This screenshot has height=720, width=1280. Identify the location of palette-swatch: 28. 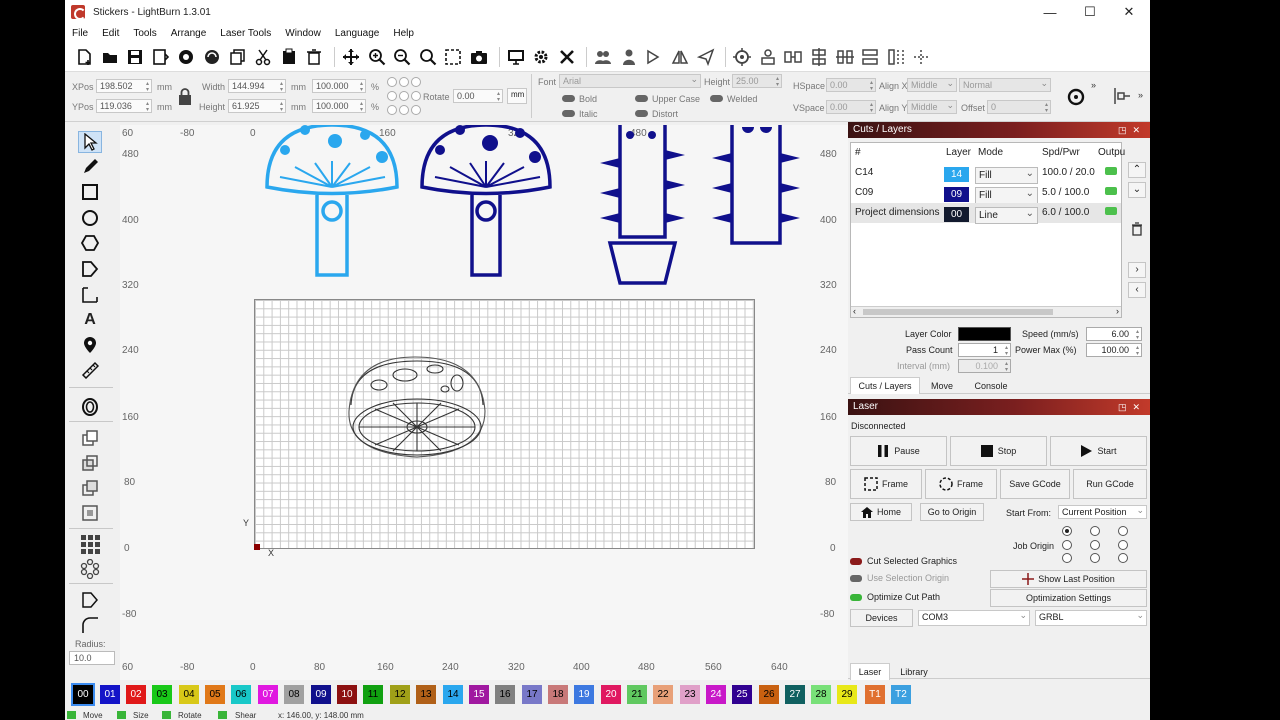
(821, 694).